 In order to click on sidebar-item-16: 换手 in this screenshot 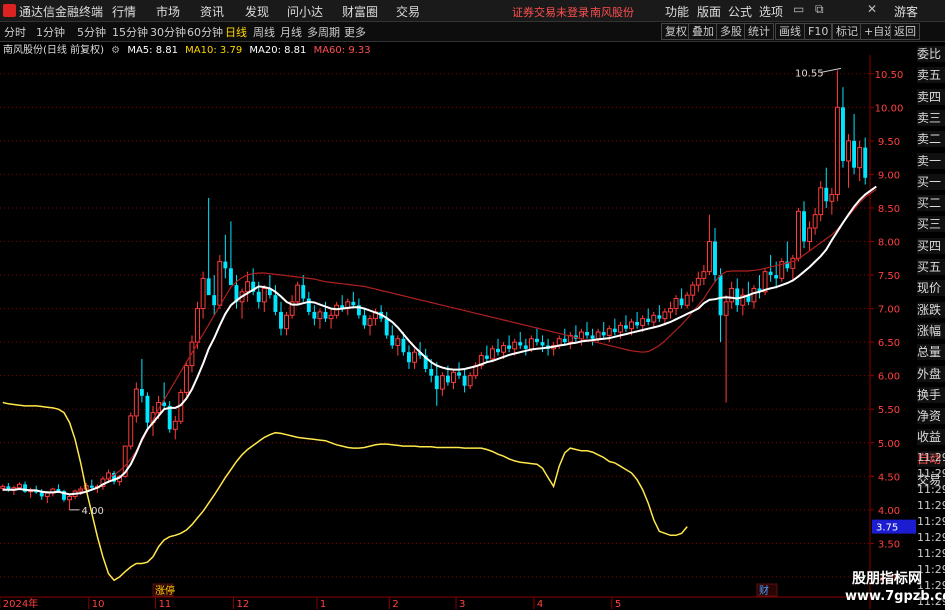, I will do `click(931, 394)`.